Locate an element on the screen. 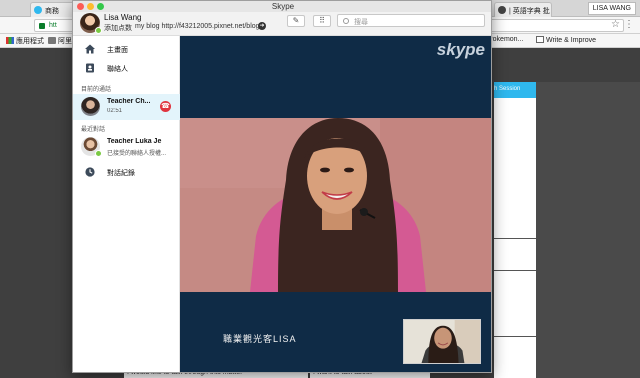 Image resolution: width=640 pixels, height=378 pixels. tab-label: | 英語字典 批 is located at coordinates (529, 11).